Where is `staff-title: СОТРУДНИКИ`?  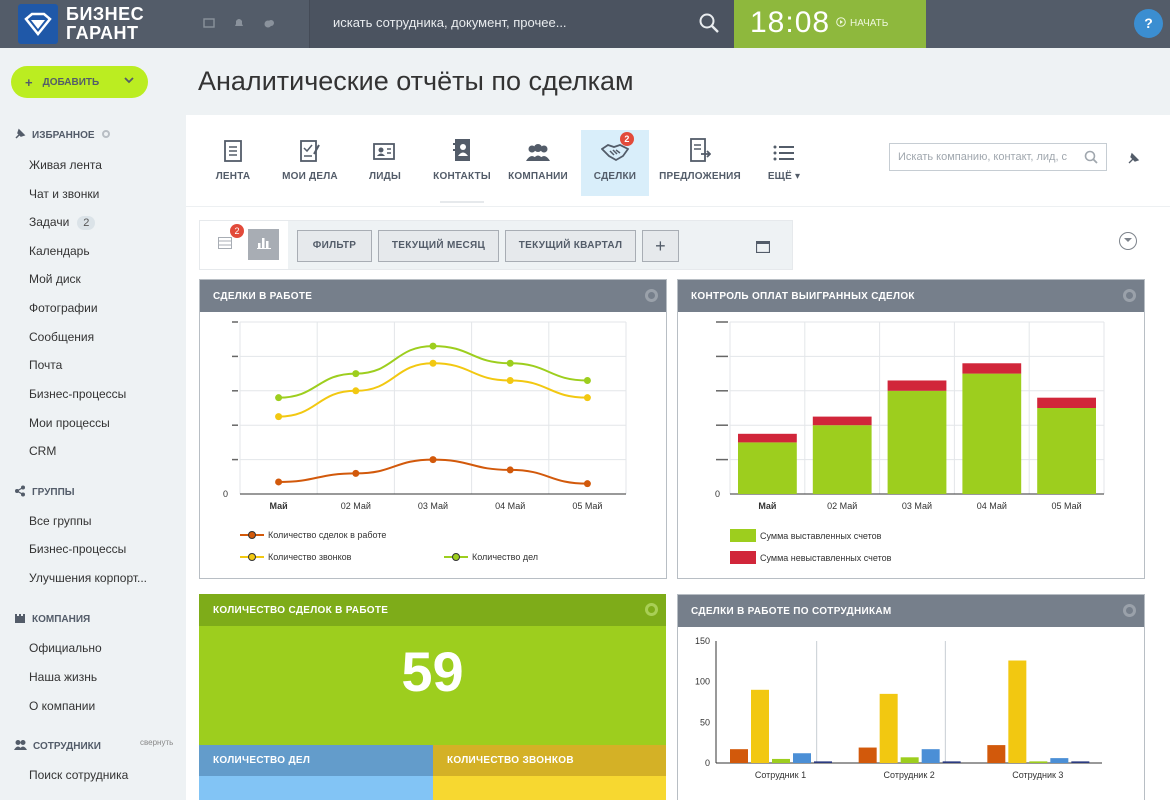 staff-title: СОТРУДНИКИ is located at coordinates (57, 746).